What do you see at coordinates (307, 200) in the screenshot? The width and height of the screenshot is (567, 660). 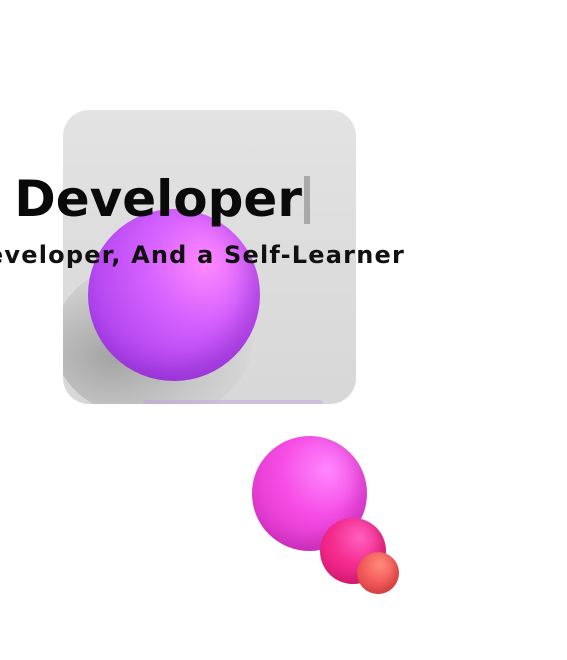 I see `typing-cursor` at bounding box center [307, 200].